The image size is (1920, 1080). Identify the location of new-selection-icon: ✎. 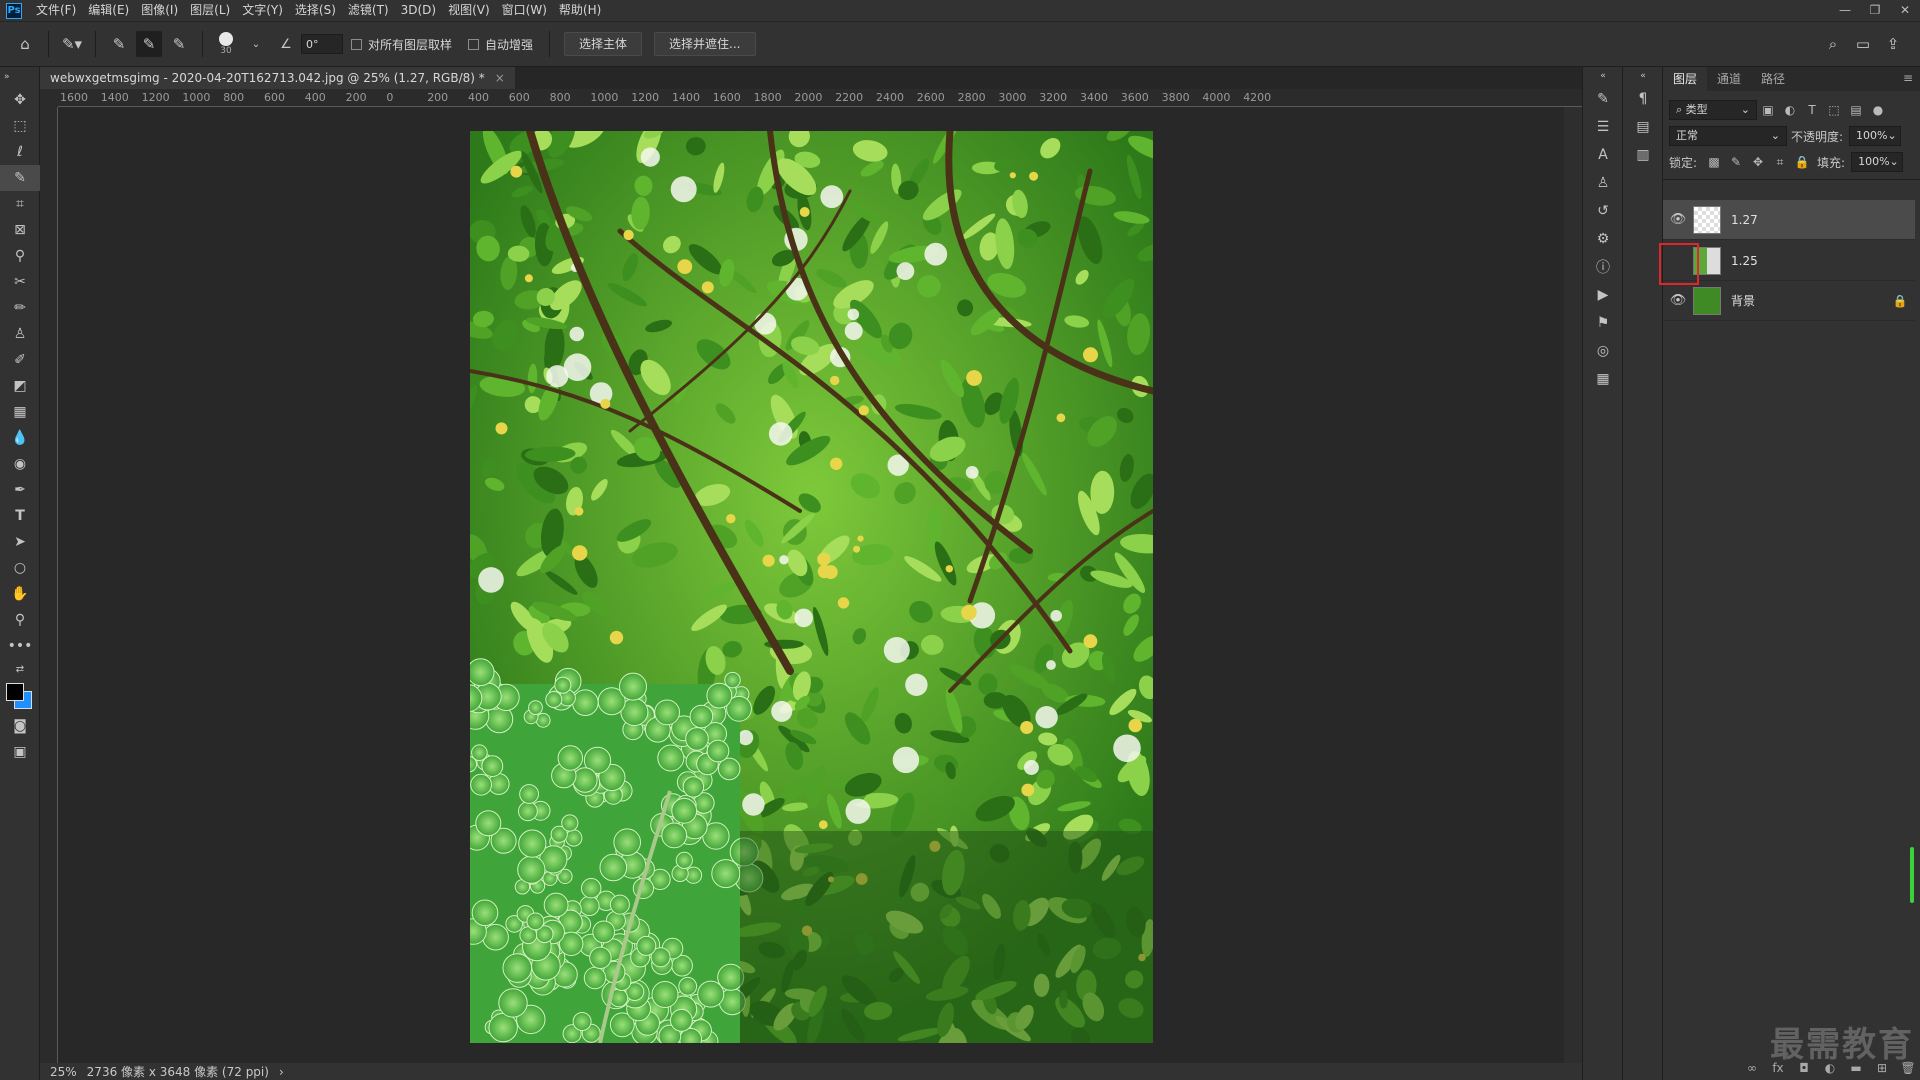
(119, 44).